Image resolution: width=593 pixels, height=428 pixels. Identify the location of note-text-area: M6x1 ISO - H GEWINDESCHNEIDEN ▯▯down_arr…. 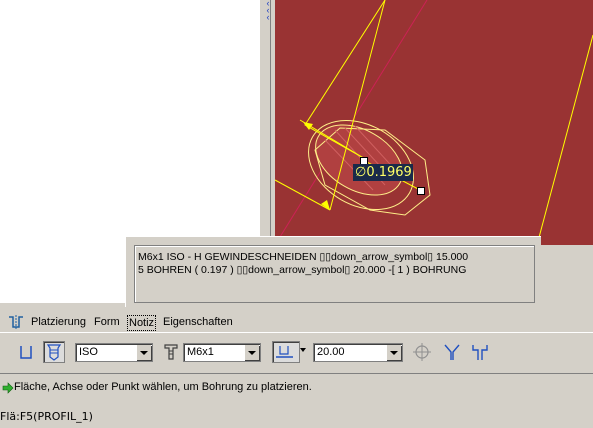
(334, 274).